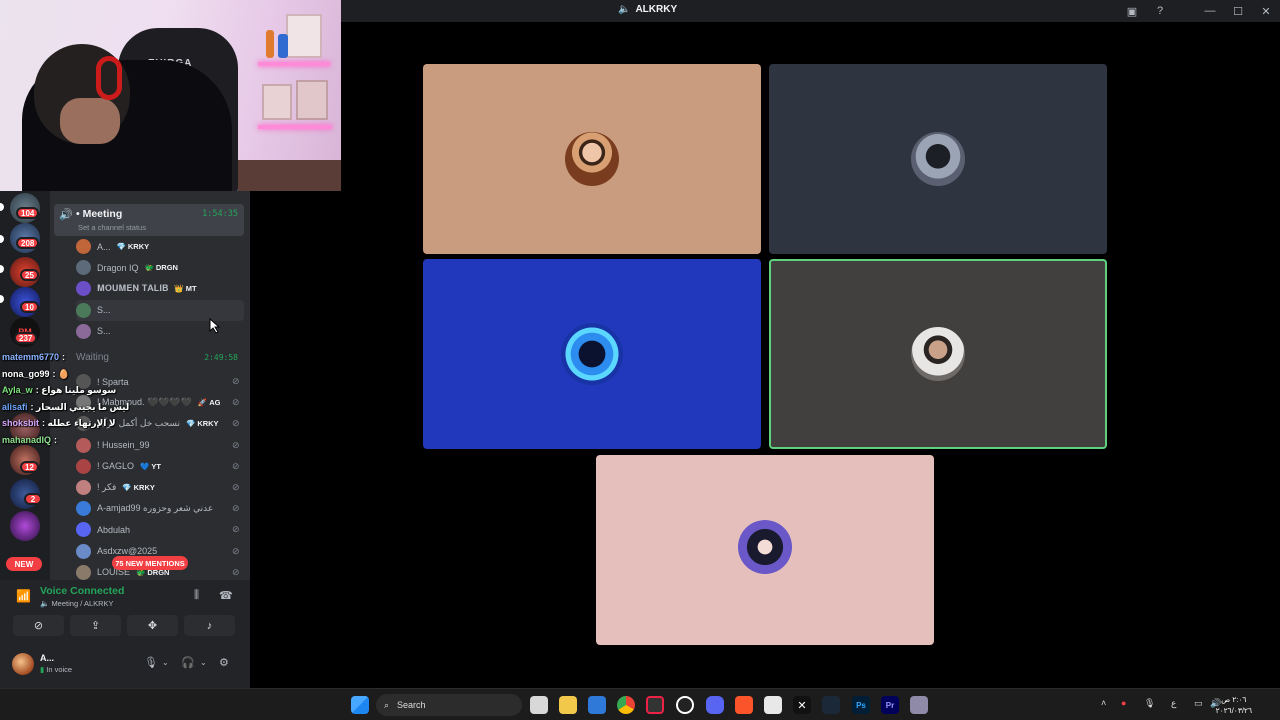 The width and height of the screenshot is (1280, 720). I want to click on maximize-icon: ☐, so click(1238, 11).